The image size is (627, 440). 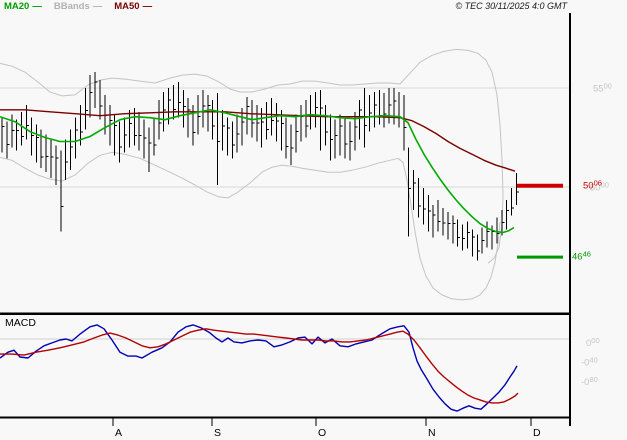 What do you see at coordinates (581, 256) in the screenshot?
I see `level-label: 4646` at bounding box center [581, 256].